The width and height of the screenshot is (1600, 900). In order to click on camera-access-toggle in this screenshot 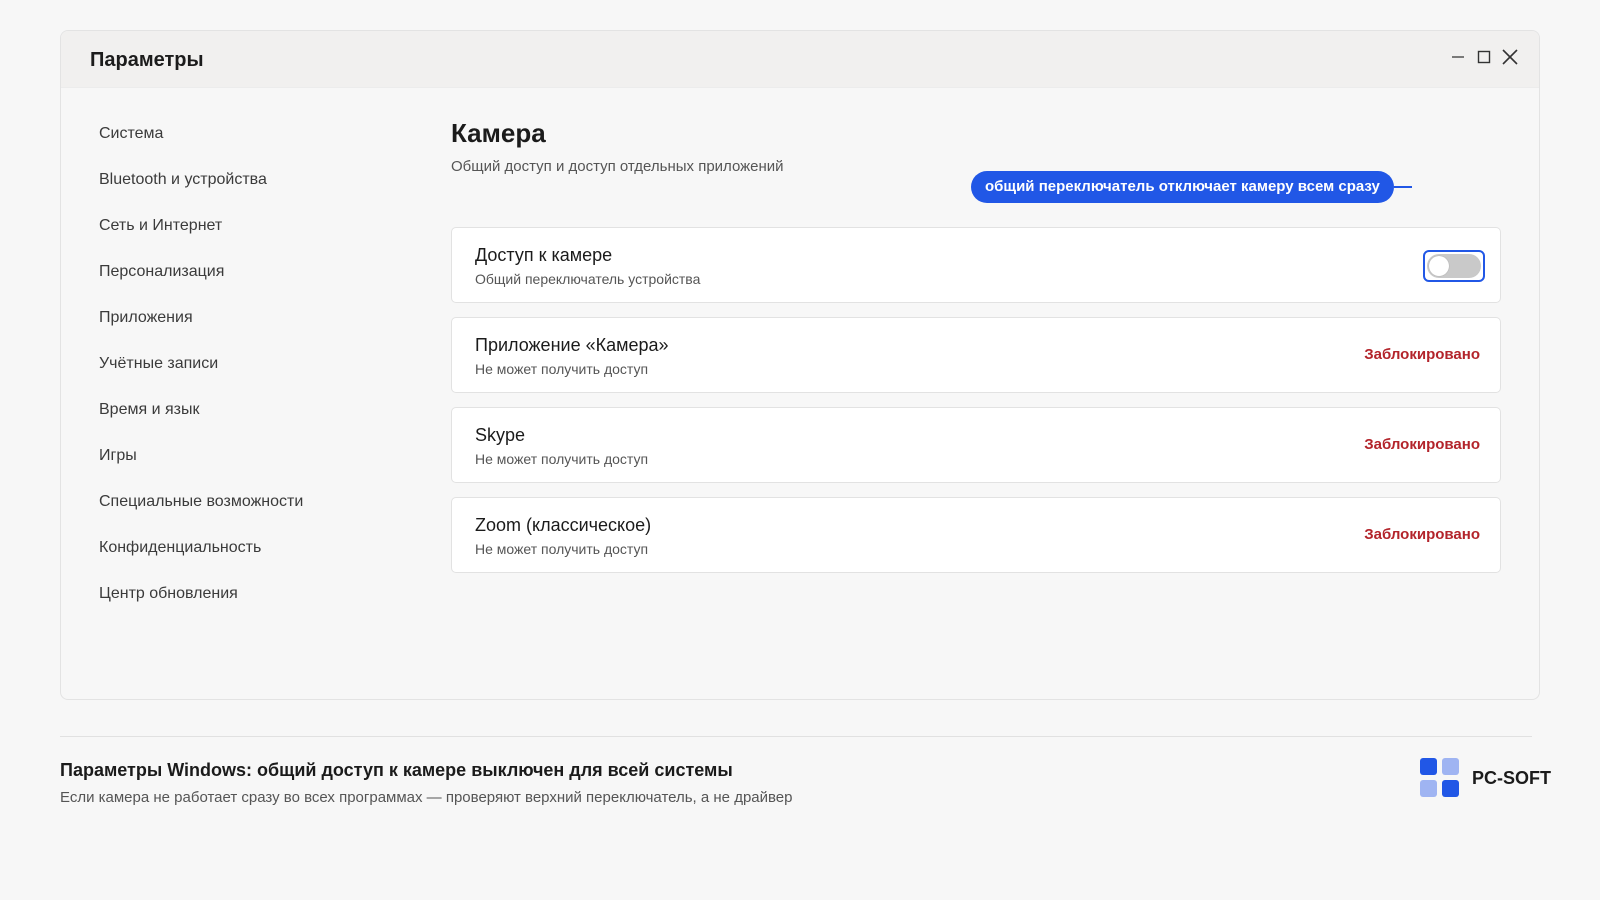, I will do `click(1454, 266)`.